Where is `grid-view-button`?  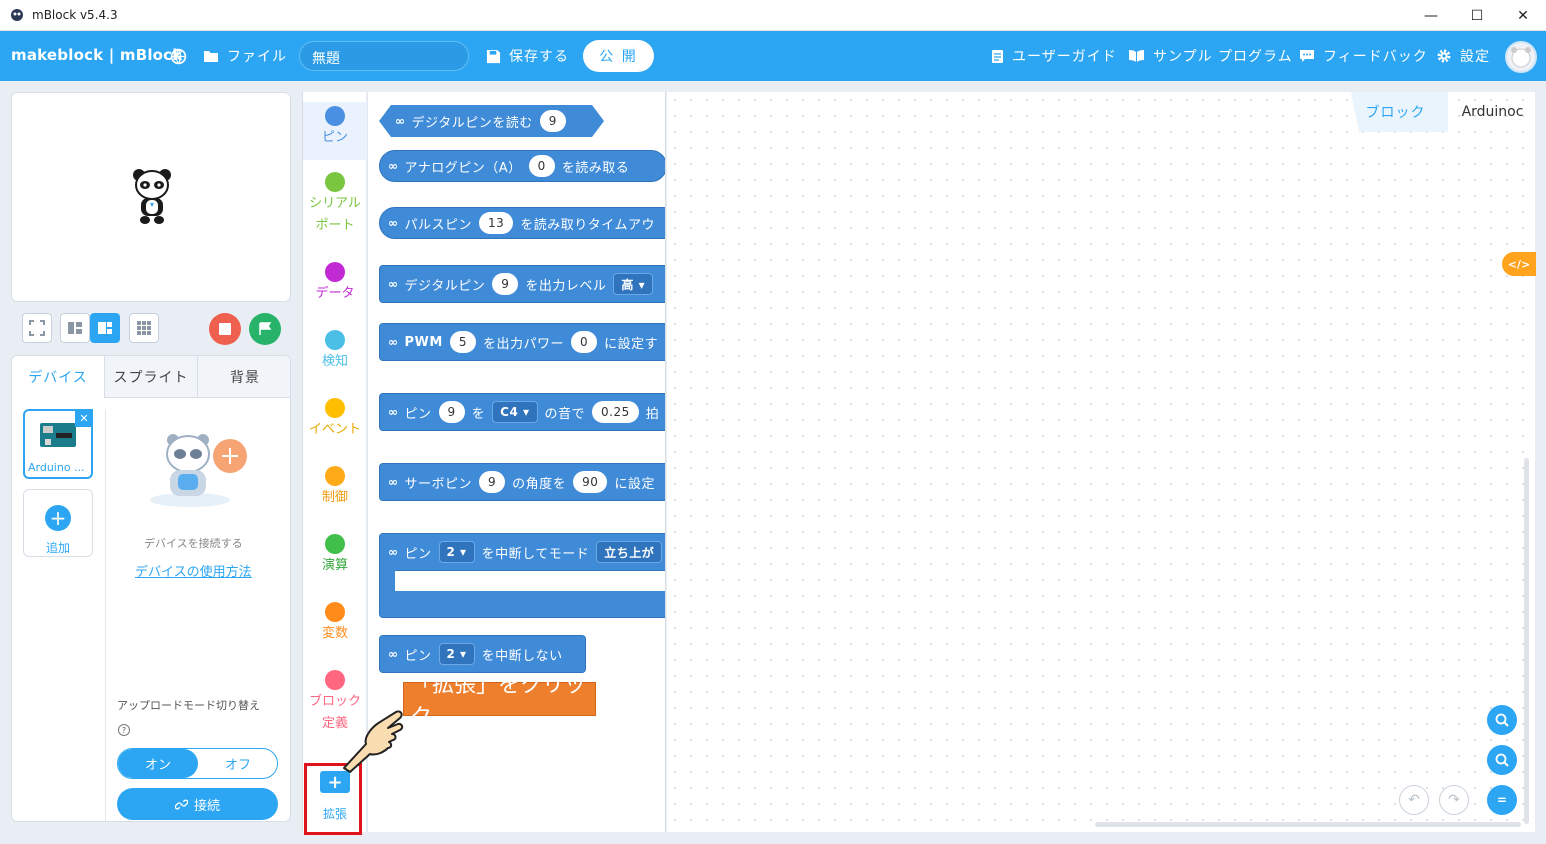 grid-view-button is located at coordinates (144, 328).